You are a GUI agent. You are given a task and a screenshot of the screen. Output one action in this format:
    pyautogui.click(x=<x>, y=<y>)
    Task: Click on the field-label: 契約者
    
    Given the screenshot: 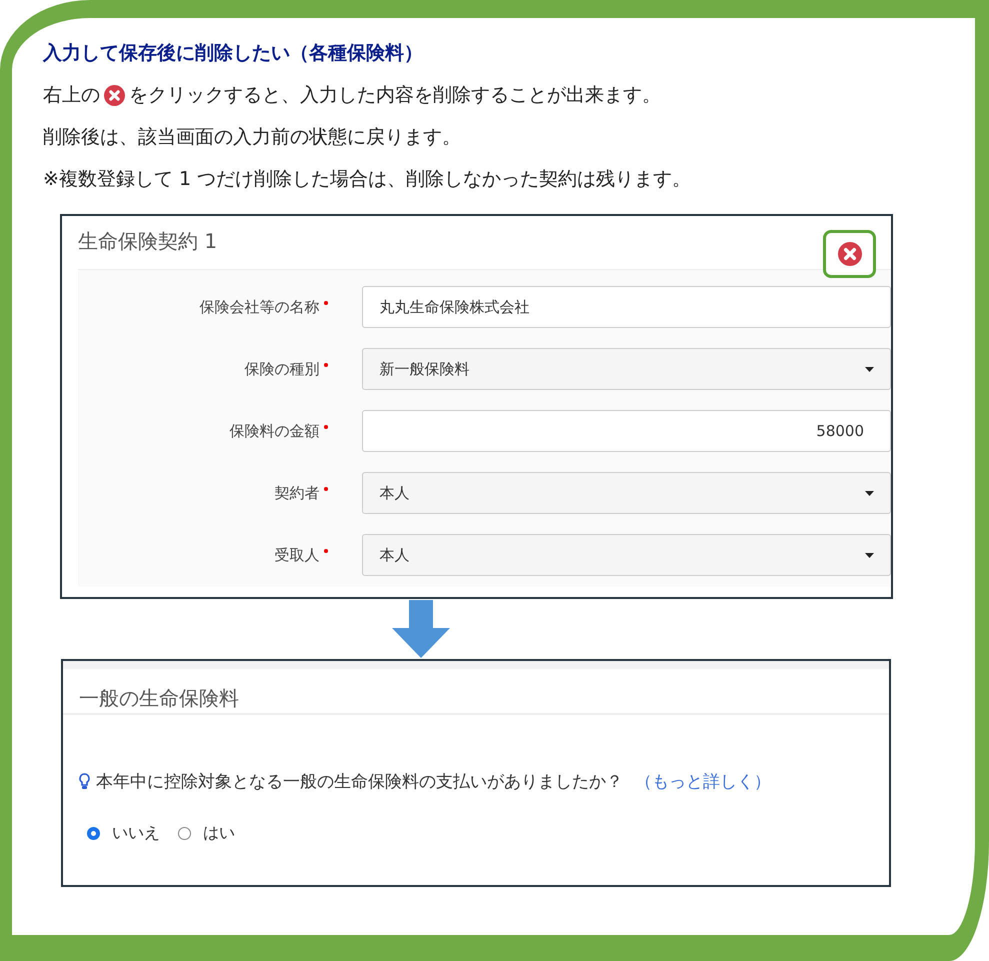 What is the action you would take?
    pyautogui.click(x=296, y=493)
    